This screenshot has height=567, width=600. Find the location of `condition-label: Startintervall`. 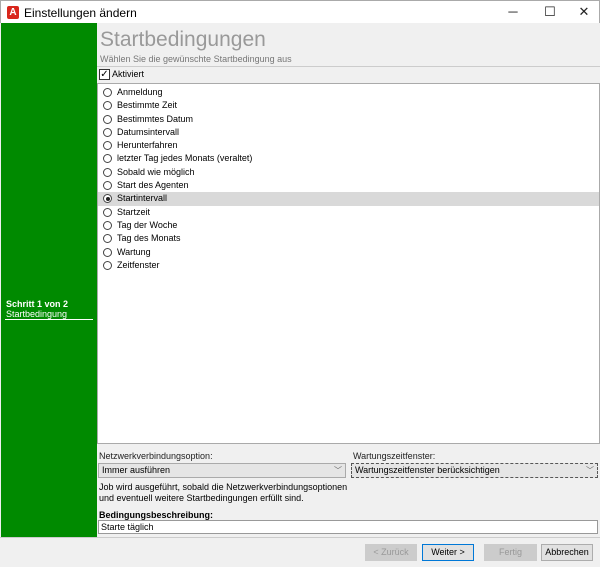

condition-label: Startintervall is located at coordinates (142, 198).